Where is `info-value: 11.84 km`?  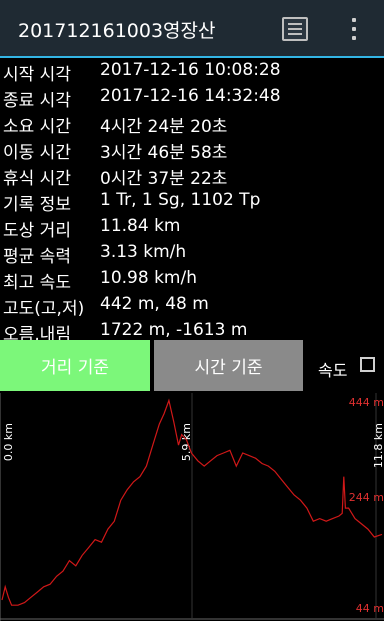
info-value: 11.84 km is located at coordinates (140, 226).